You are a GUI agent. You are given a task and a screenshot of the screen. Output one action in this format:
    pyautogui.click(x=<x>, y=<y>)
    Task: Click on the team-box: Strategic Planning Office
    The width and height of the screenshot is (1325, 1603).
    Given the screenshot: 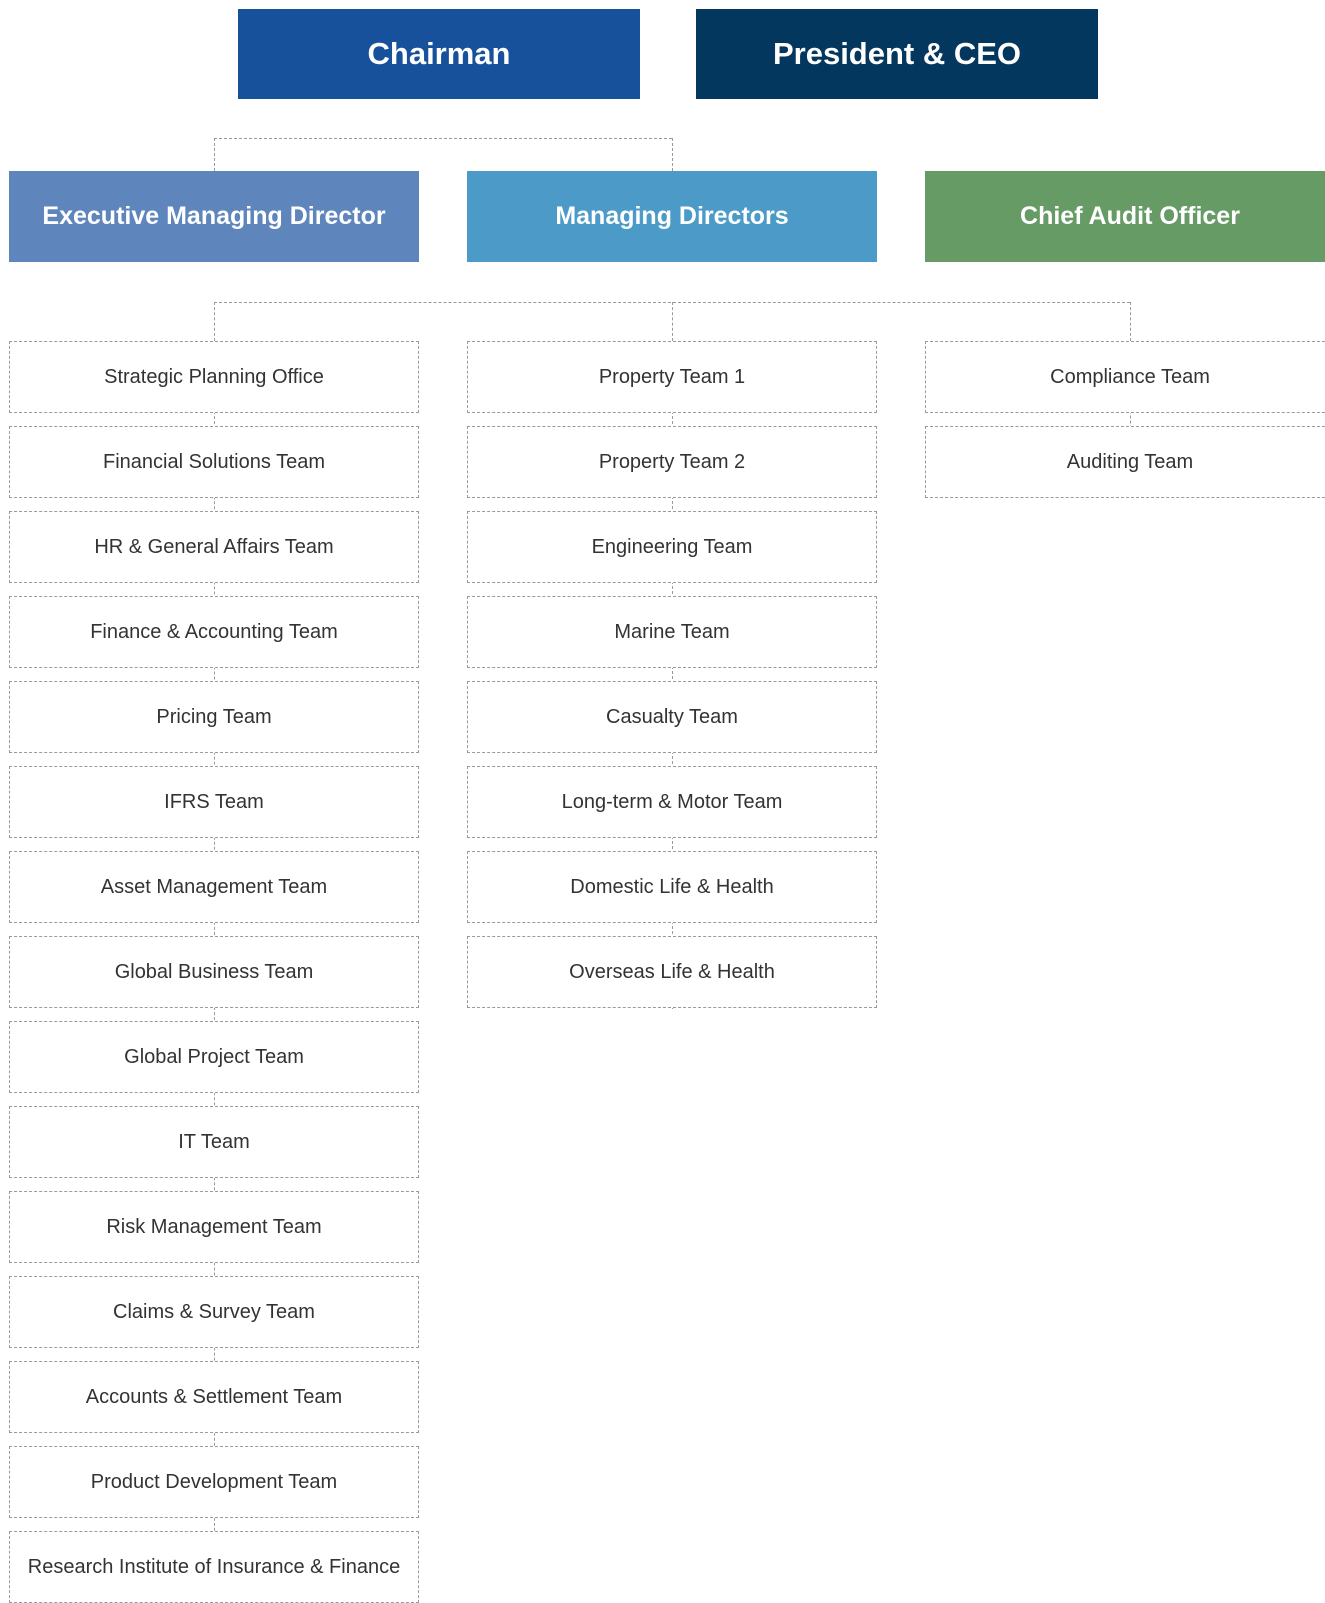 What is the action you would take?
    pyautogui.click(x=214, y=377)
    